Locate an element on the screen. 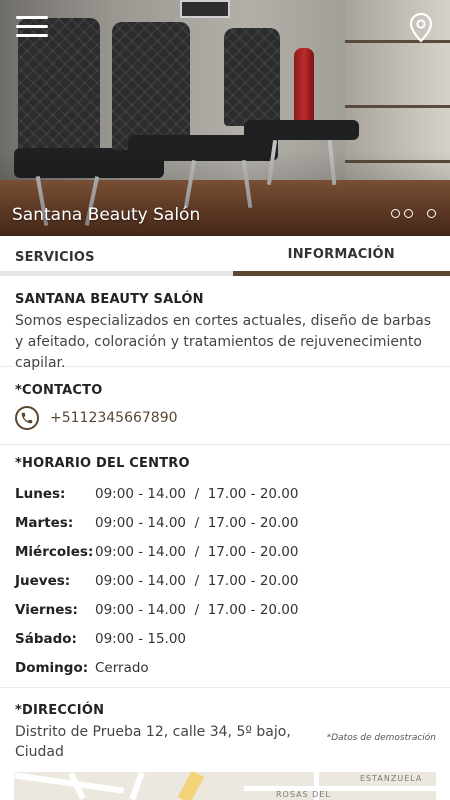  schedule-row: Martes: 09:00 - 14.00 / 17.00 - 20.00 is located at coordinates (156, 522).